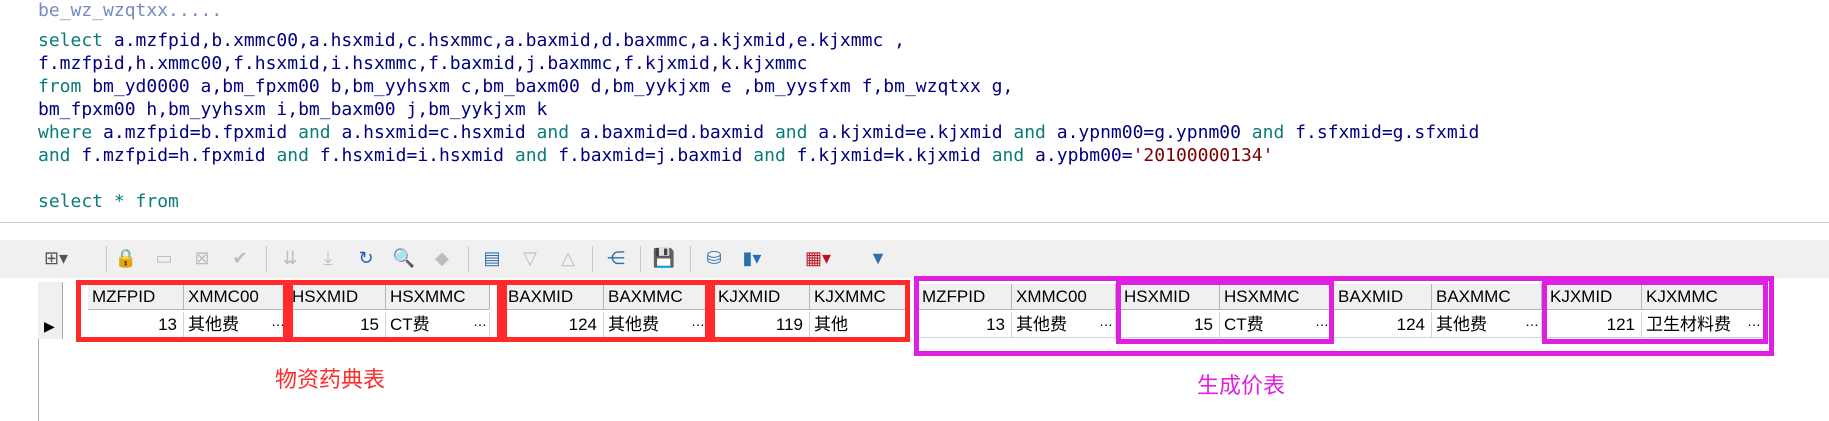  I want to click on refresh-icon: ↻, so click(366, 258).